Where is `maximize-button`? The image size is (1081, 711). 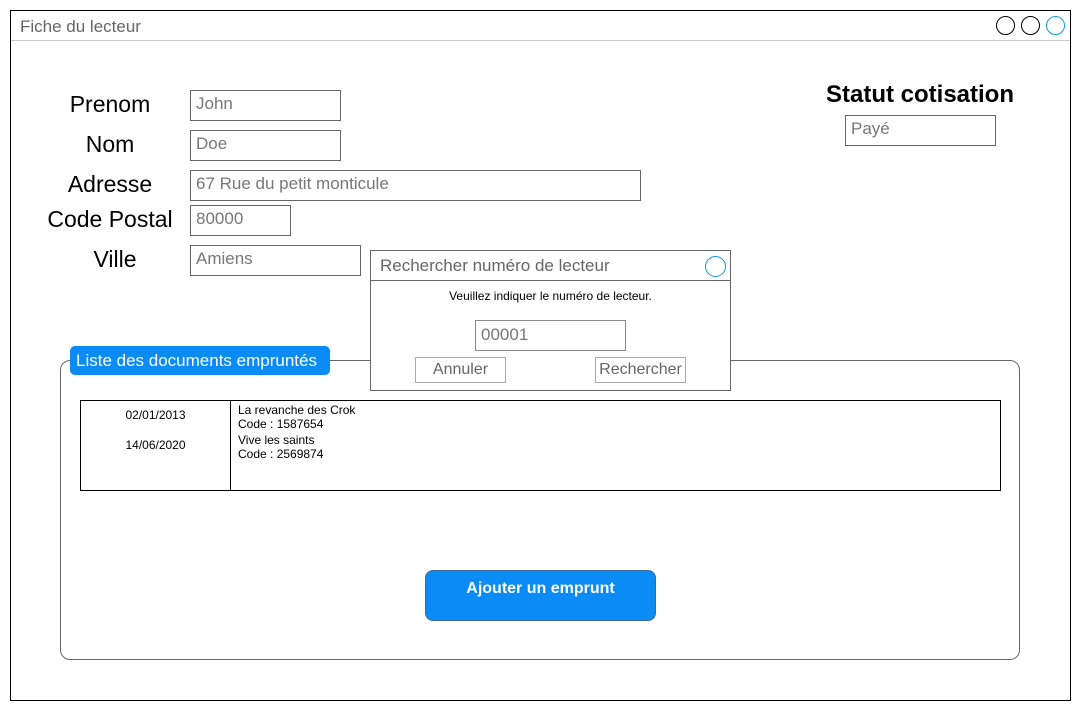
maximize-button is located at coordinates (1030, 25).